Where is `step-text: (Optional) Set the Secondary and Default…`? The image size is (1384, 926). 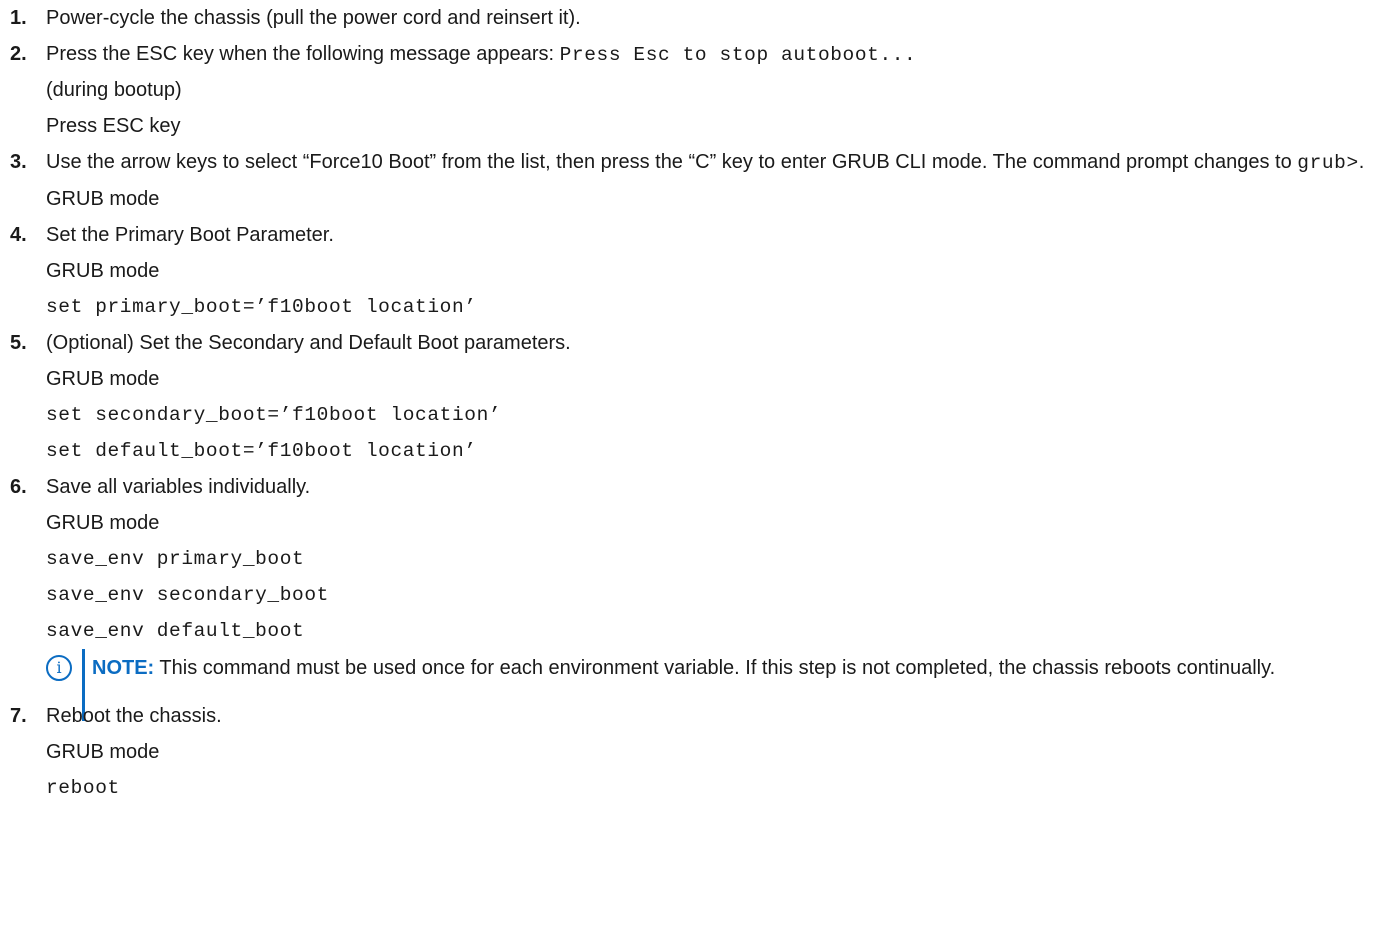
step-text: (Optional) Set the Secondary and Default… is located at coordinates (308, 343).